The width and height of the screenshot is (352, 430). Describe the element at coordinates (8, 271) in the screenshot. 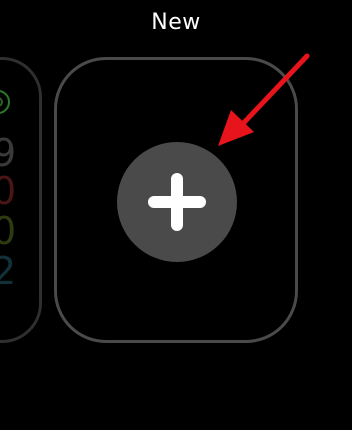

I see `time-digit-4: 2` at that location.